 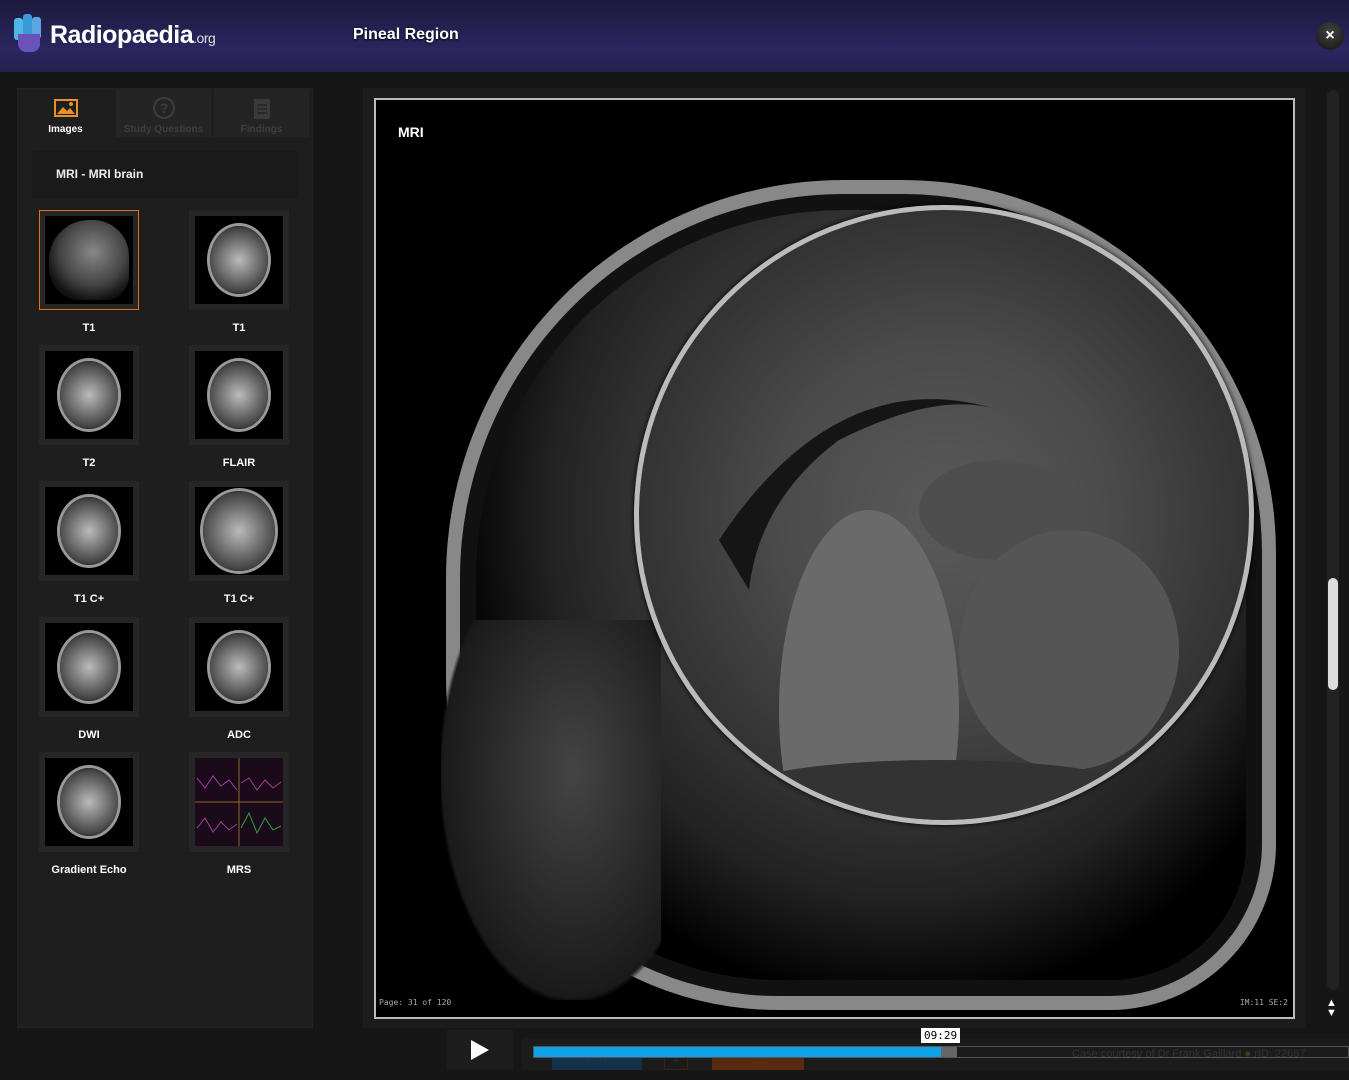 I want to click on close-icon: ×, so click(x=1330, y=35).